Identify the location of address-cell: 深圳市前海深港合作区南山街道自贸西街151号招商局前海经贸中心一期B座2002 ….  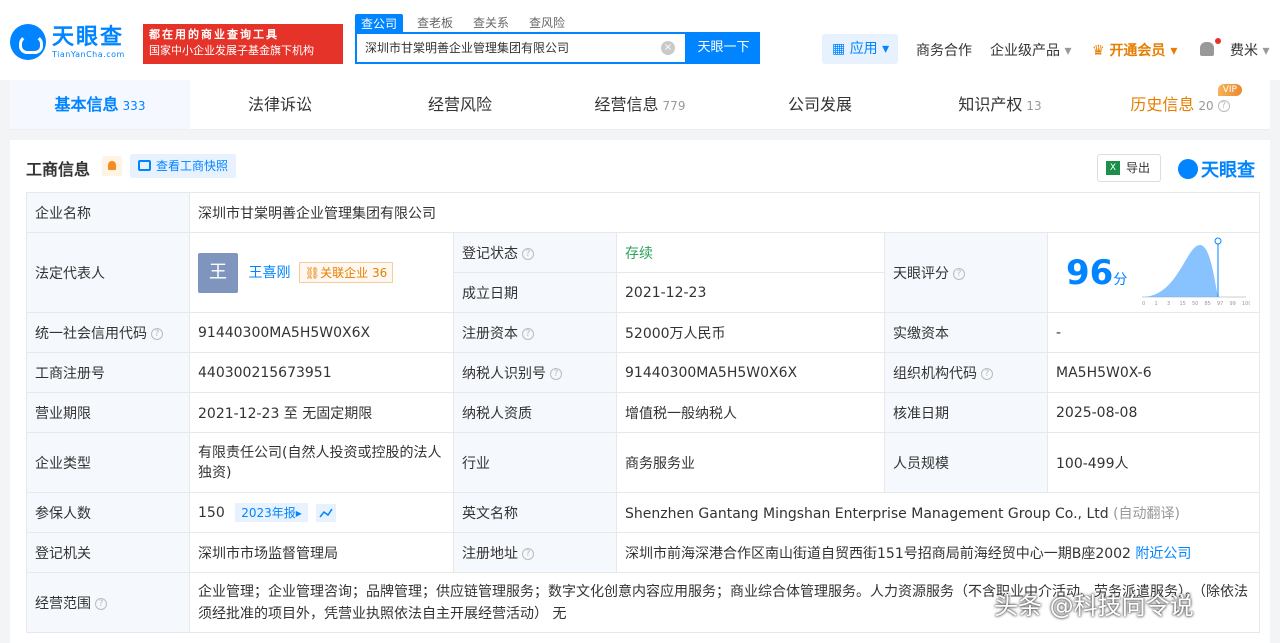
(938, 552).